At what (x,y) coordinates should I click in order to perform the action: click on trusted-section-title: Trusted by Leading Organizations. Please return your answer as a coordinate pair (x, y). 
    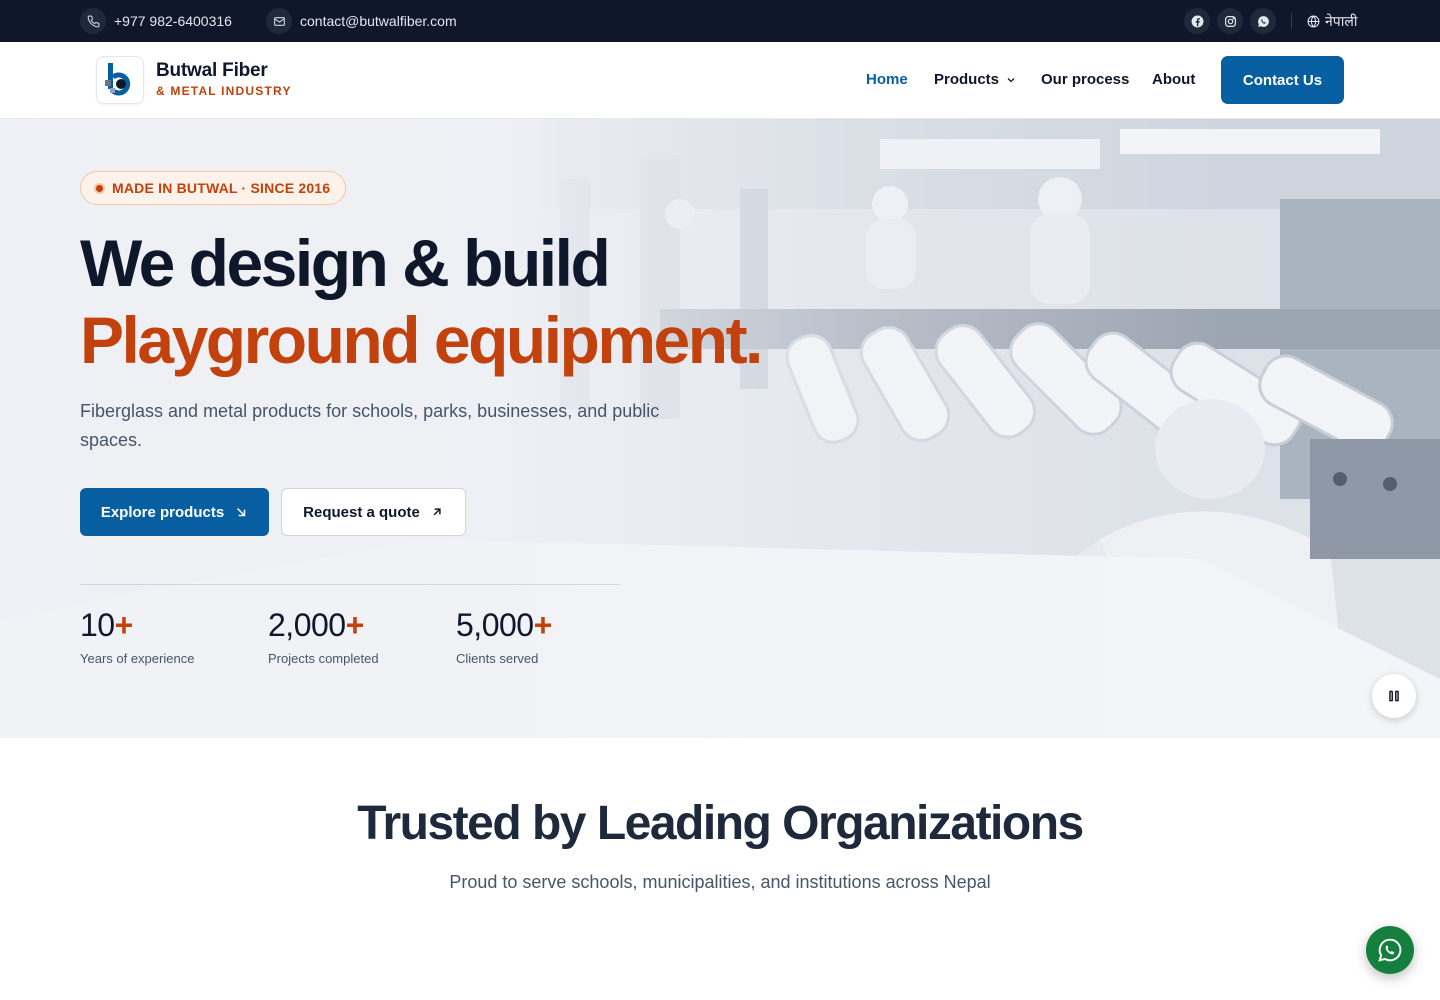
    Looking at the image, I should click on (720, 823).